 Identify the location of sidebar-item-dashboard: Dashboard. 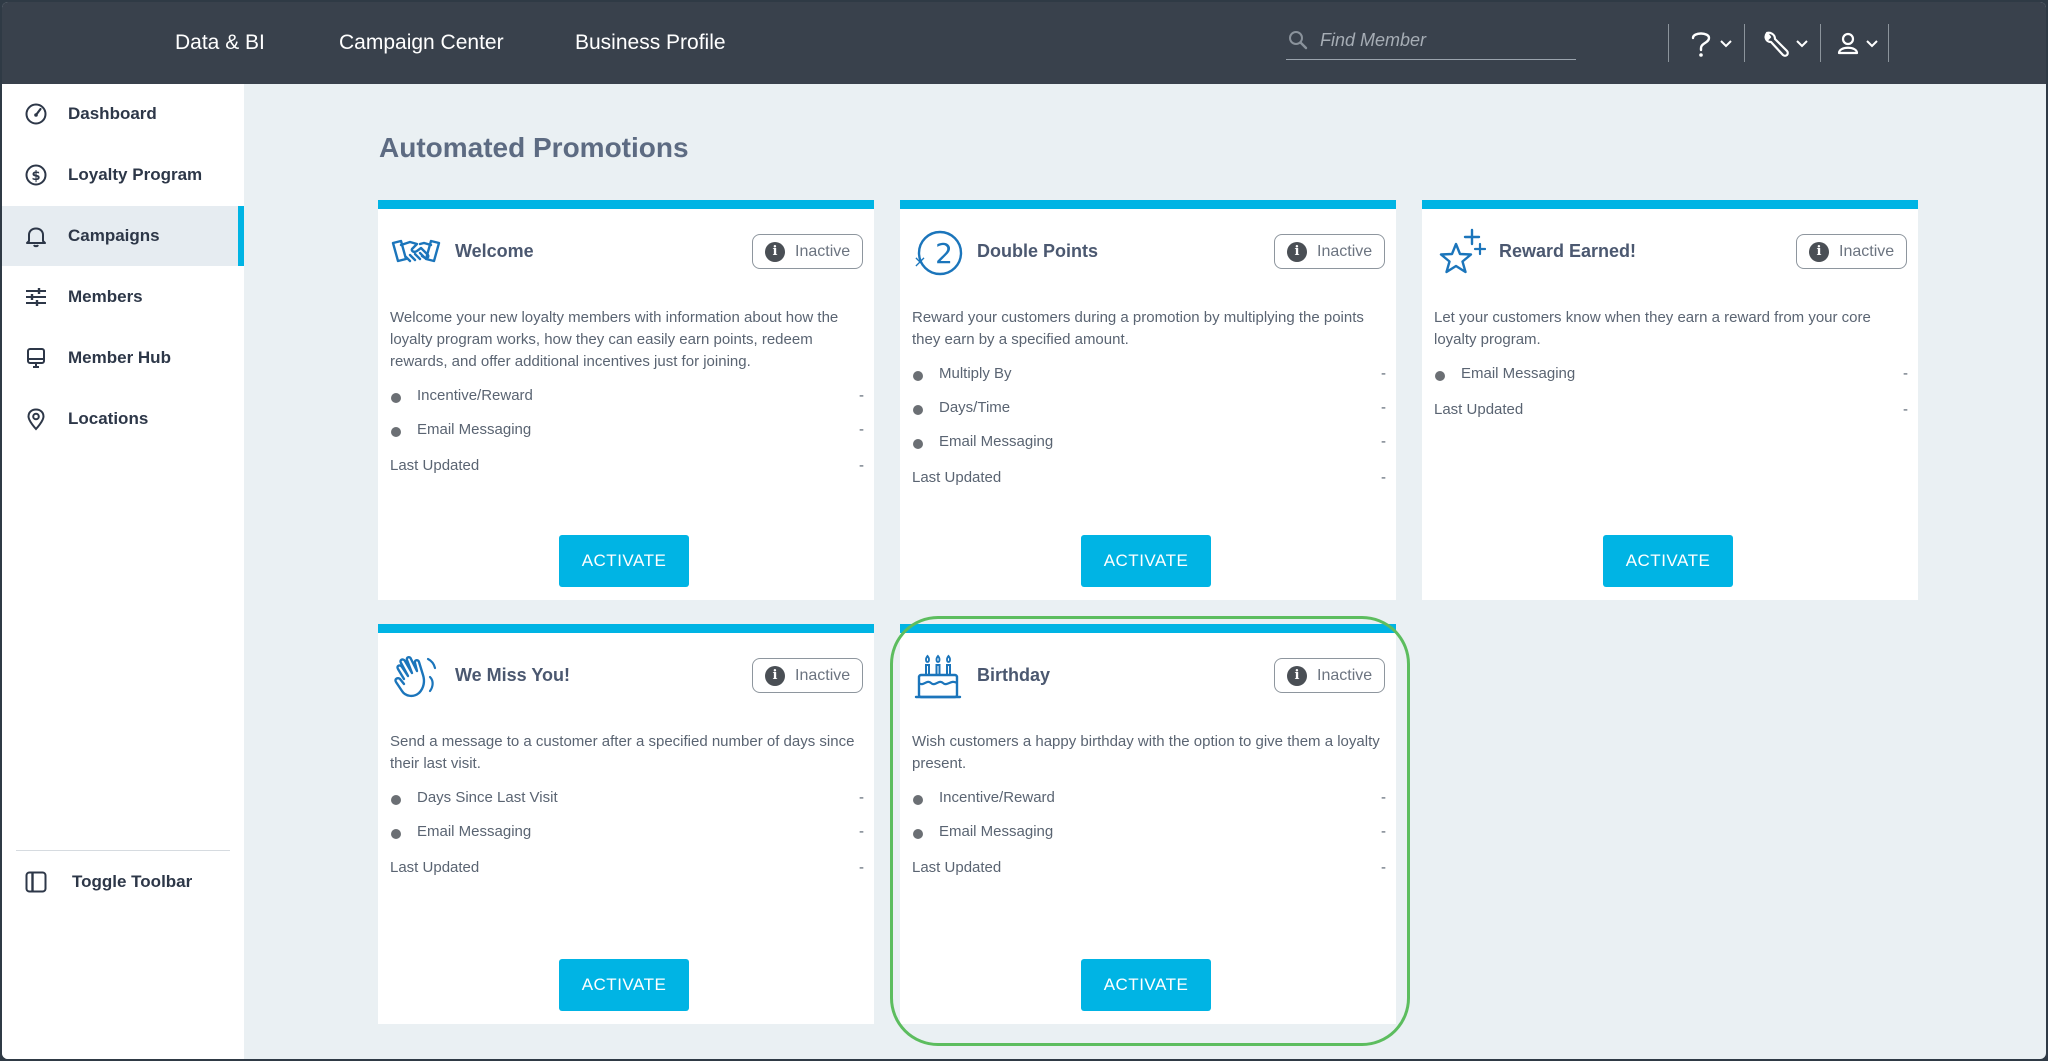
(123, 114).